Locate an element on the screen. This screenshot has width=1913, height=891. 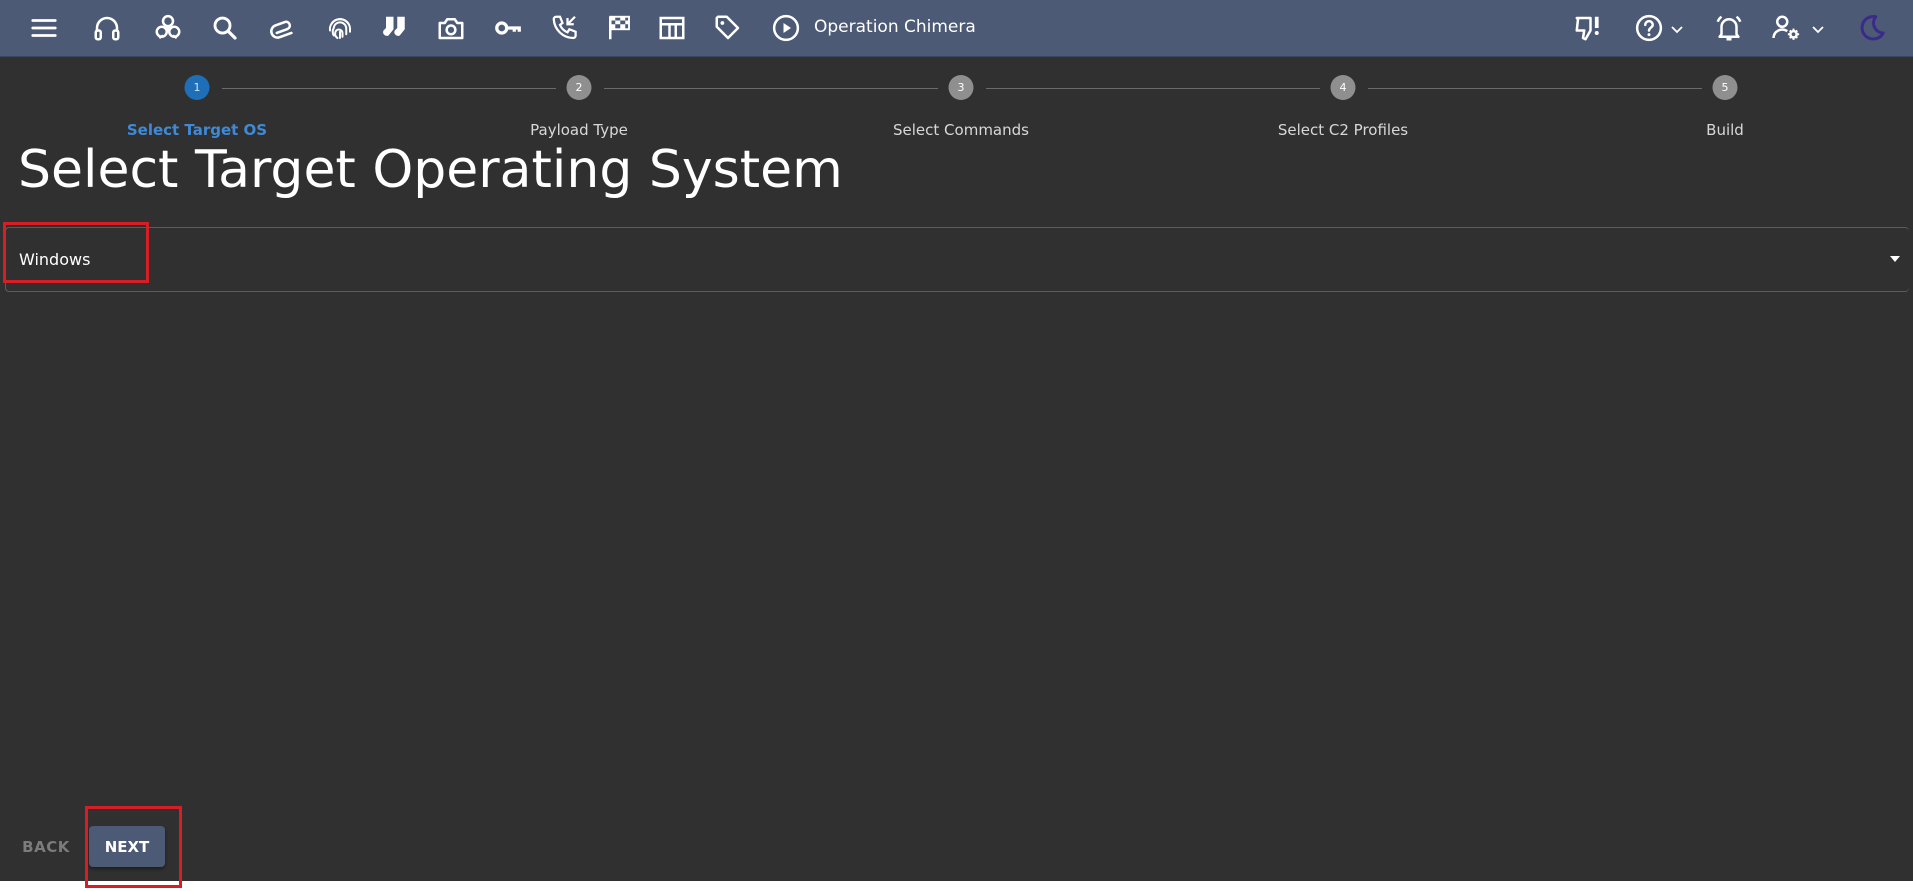
step-5-indicator: 5 is located at coordinates (1725, 87).